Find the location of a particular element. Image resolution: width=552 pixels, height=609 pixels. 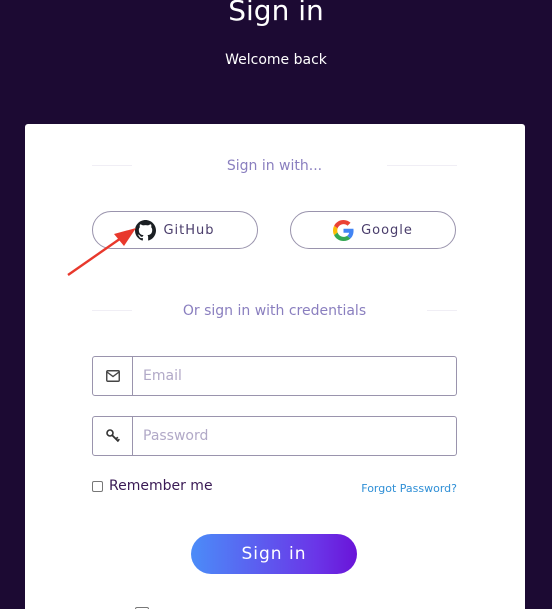

credentials-heading: Or sign in with credentials is located at coordinates (274, 311).